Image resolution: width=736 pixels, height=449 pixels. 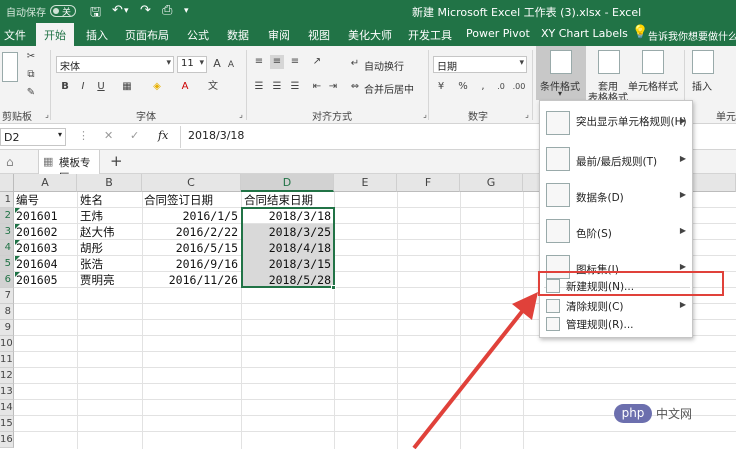 I want to click on bold-button: B, so click(x=65, y=87).